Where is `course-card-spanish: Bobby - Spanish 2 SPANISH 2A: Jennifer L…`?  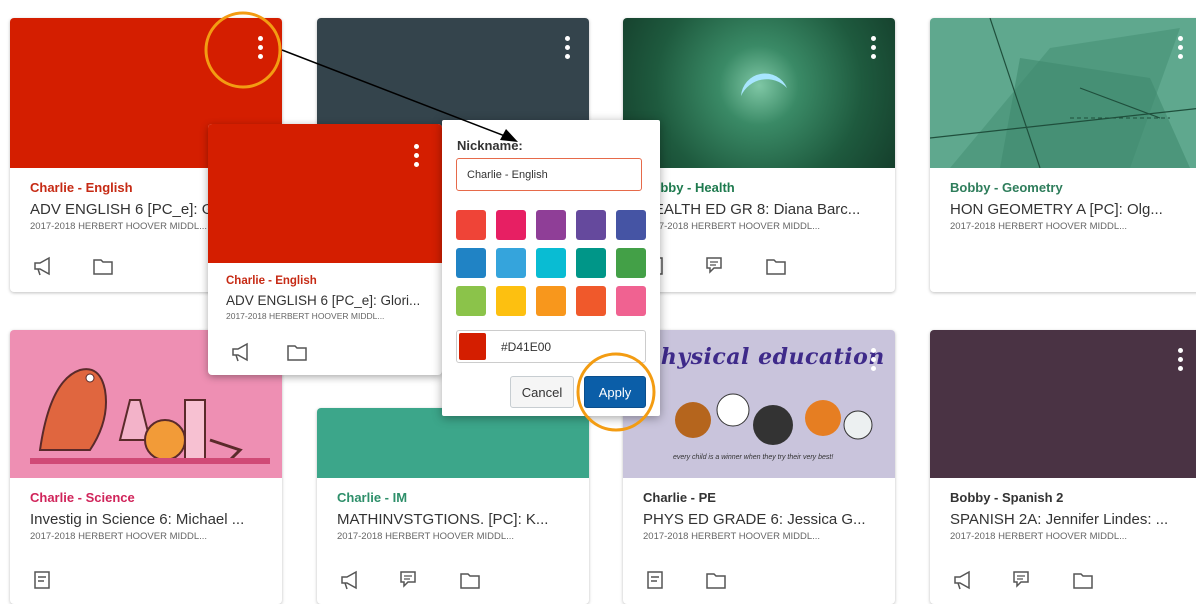 course-card-spanish: Bobby - Spanish 2 SPANISH 2A: Jennifer L… is located at coordinates (1063, 467).